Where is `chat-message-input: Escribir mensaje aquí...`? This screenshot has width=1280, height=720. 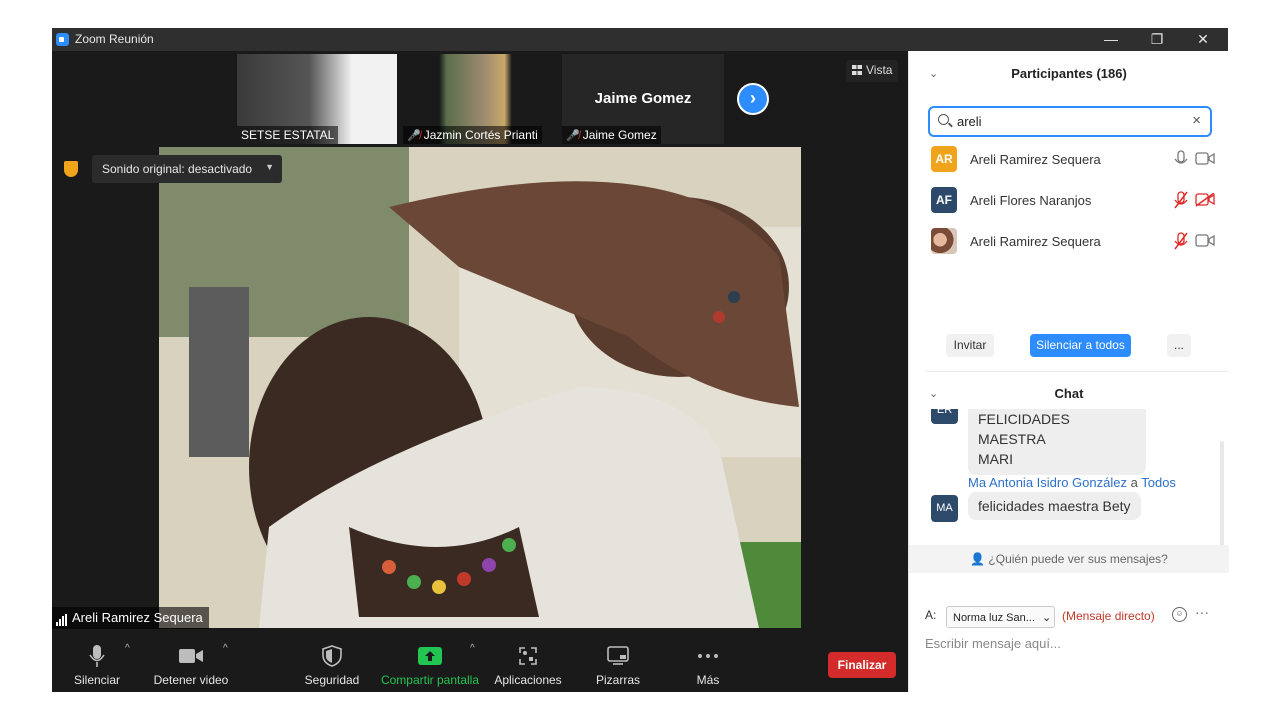
chat-message-input: Escribir mensaje aquí... is located at coordinates (993, 643).